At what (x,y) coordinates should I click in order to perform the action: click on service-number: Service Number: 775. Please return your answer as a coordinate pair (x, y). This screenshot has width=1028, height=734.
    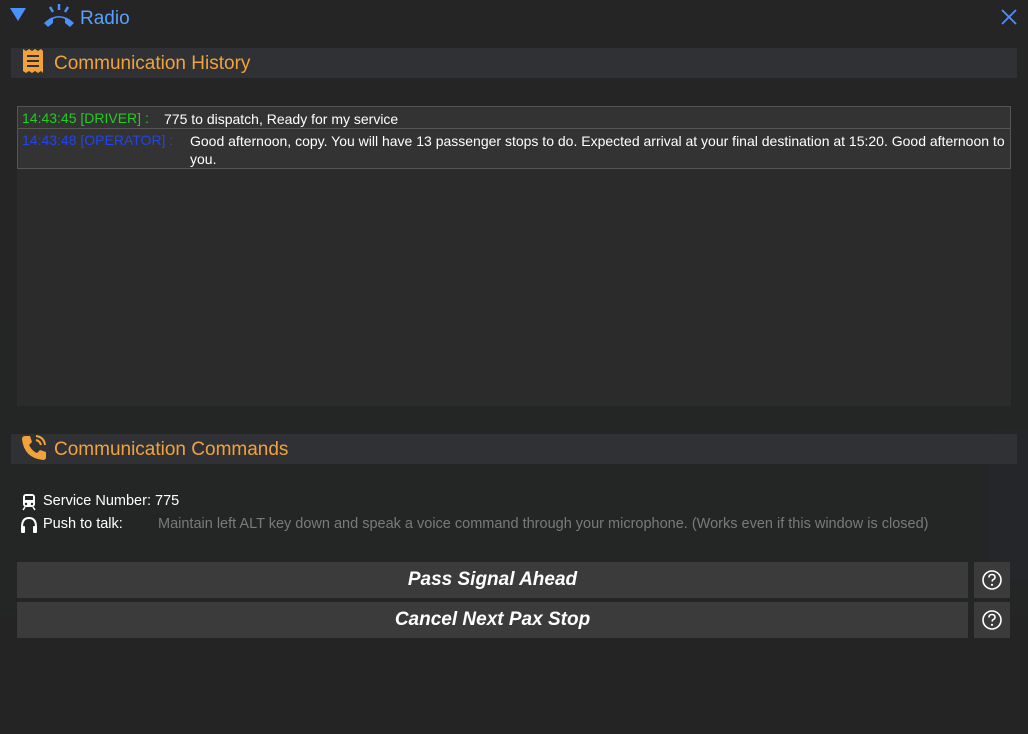
    Looking at the image, I should click on (111, 501).